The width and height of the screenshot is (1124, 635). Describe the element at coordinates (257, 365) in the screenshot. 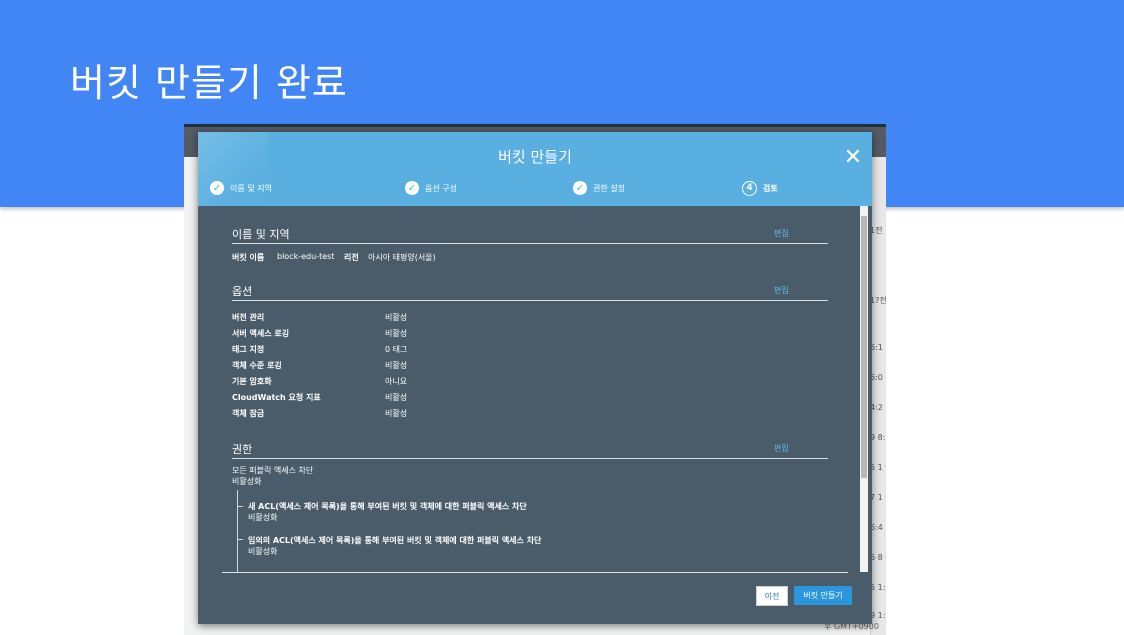

I see `option-label: 객체 수준 로깅` at that location.